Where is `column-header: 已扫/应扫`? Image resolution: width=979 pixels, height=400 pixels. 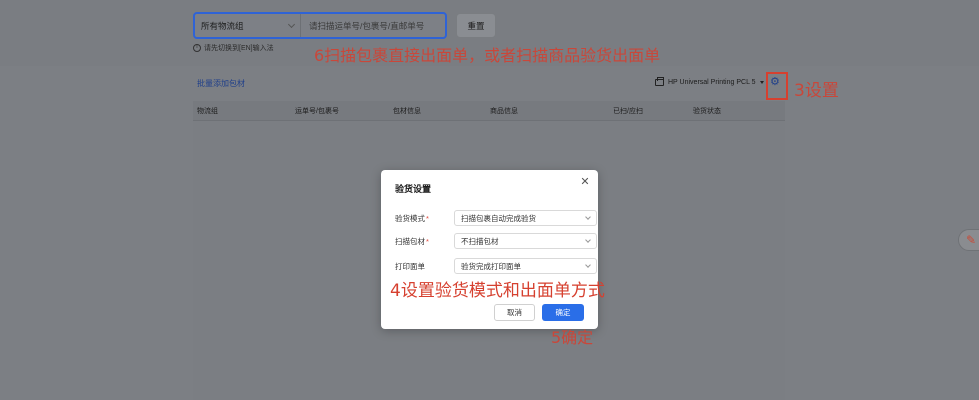 column-header: 已扫/应扫 is located at coordinates (628, 111).